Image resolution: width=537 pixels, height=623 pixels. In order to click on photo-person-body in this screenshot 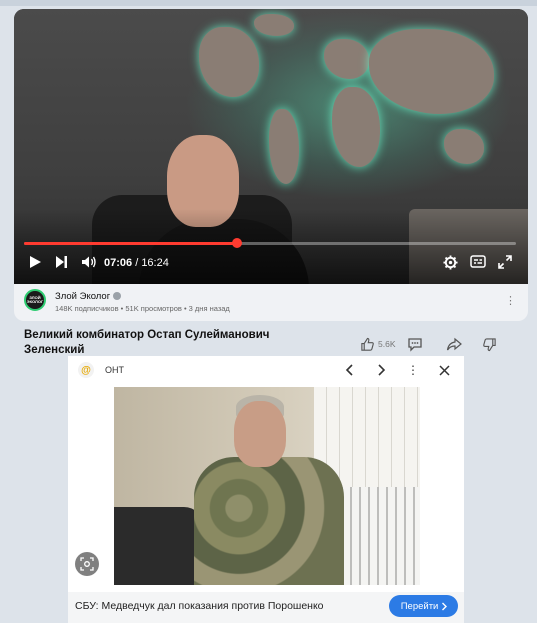, I will do `click(269, 521)`.